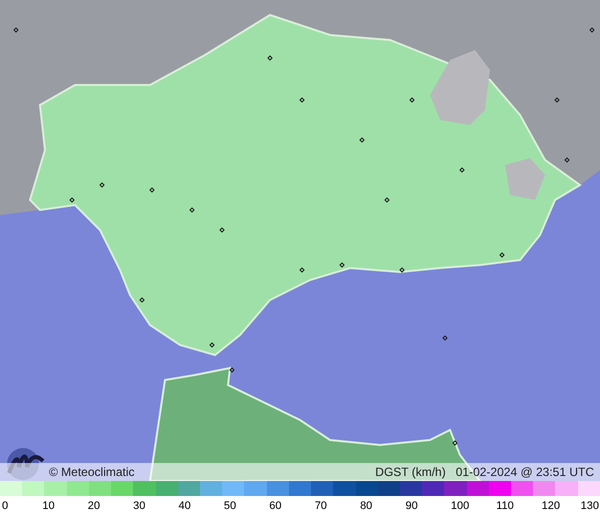 The image size is (600, 517). I want to click on legend-tick-label: 100, so click(460, 506).